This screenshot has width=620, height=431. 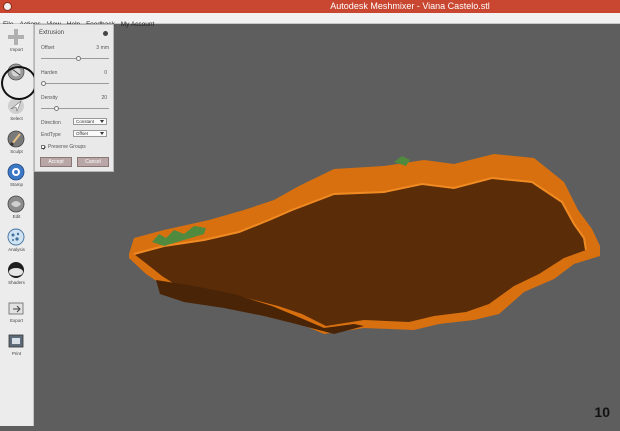 I want to click on title-bar: Autodesk Meshmixer - Viana Castelo.stl, so click(x=310, y=6).